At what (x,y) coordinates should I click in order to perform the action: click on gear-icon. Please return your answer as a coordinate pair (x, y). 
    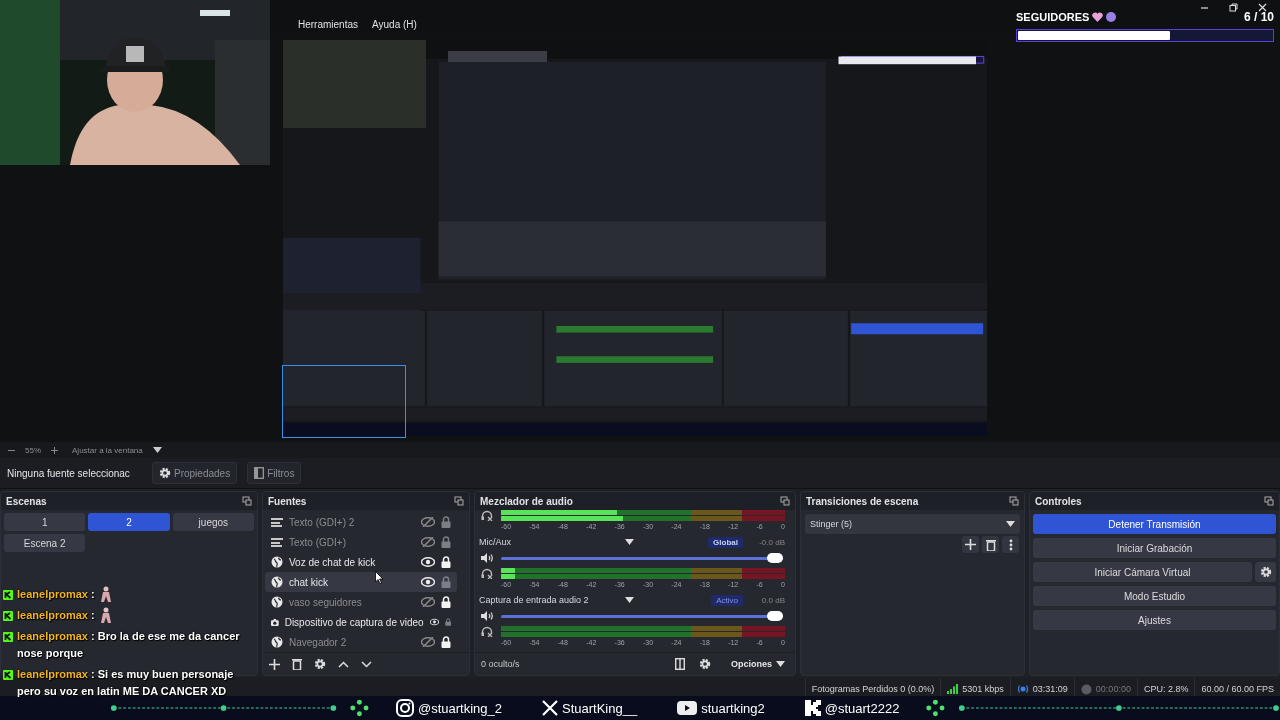
    Looking at the image, I should click on (165, 473).